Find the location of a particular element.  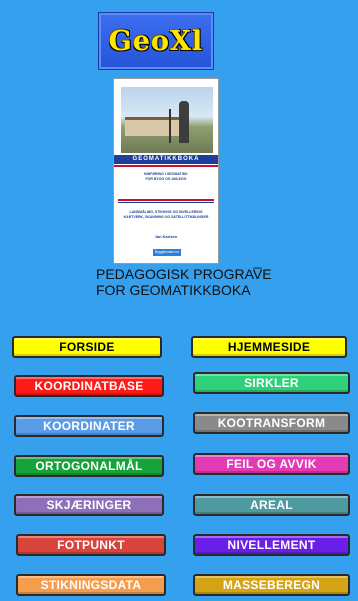

logo-text: GeoXl is located at coordinates (156, 41).